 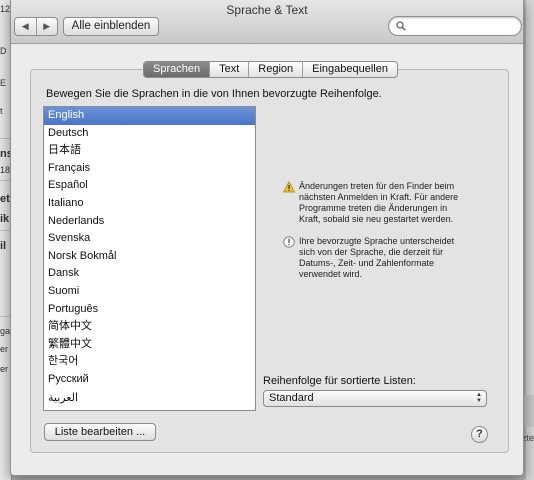 I want to click on language-item: English, so click(x=149, y=116).